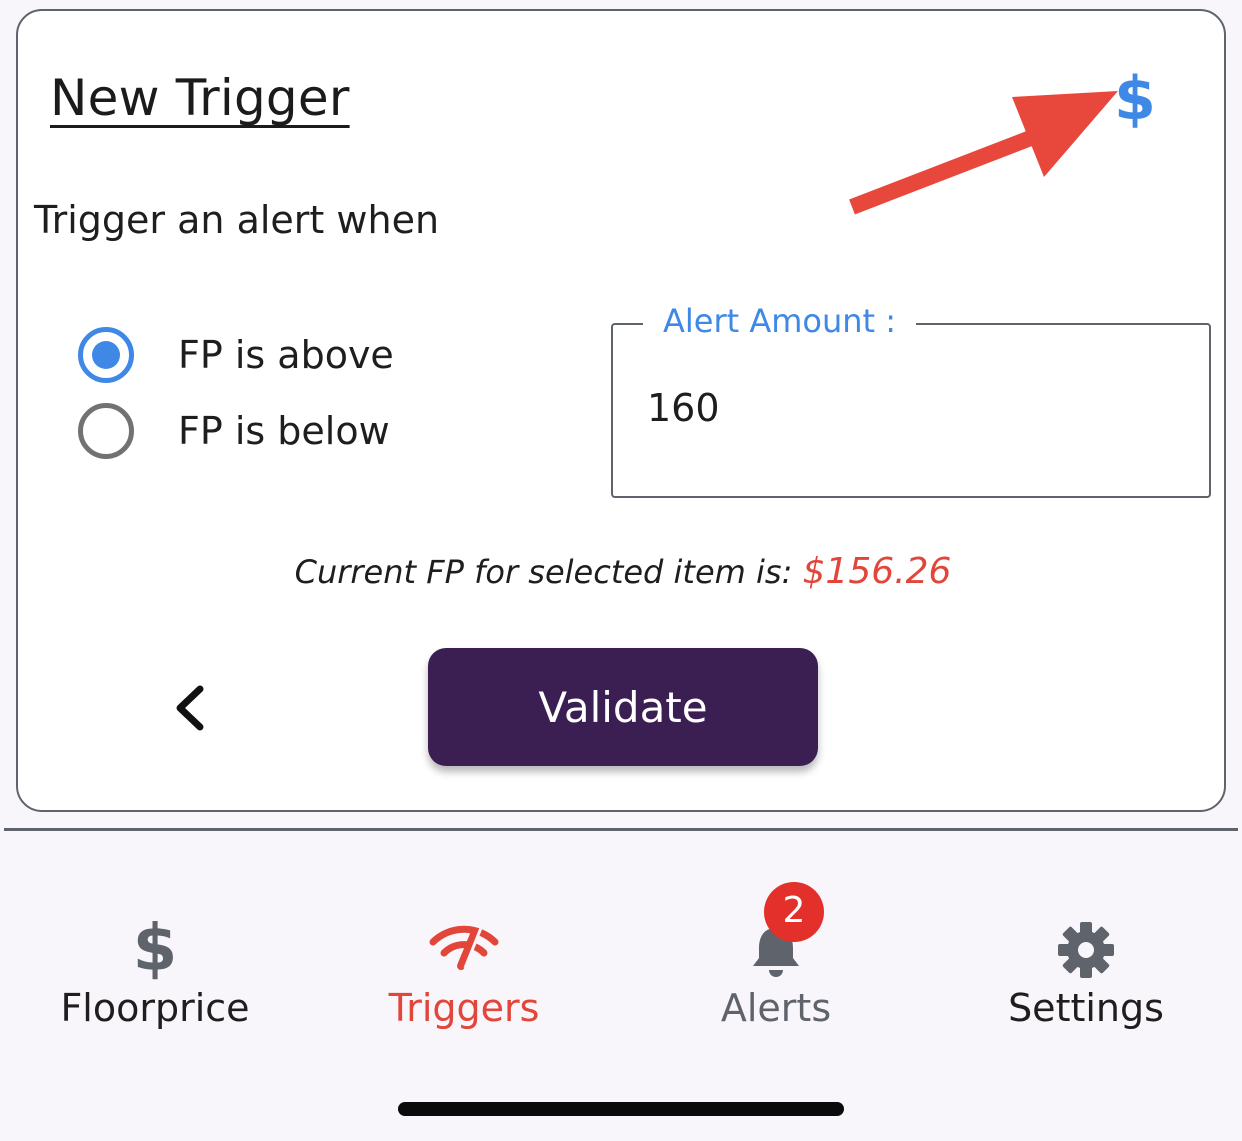 The width and height of the screenshot is (1242, 1141). I want to click on alerts-badge: 2, so click(794, 912).